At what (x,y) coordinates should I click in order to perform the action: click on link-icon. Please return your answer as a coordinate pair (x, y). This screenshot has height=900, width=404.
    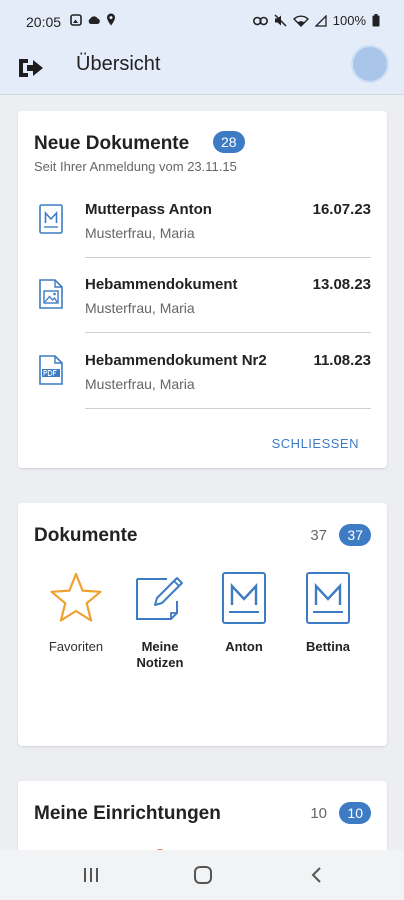
    Looking at the image, I should click on (260, 20).